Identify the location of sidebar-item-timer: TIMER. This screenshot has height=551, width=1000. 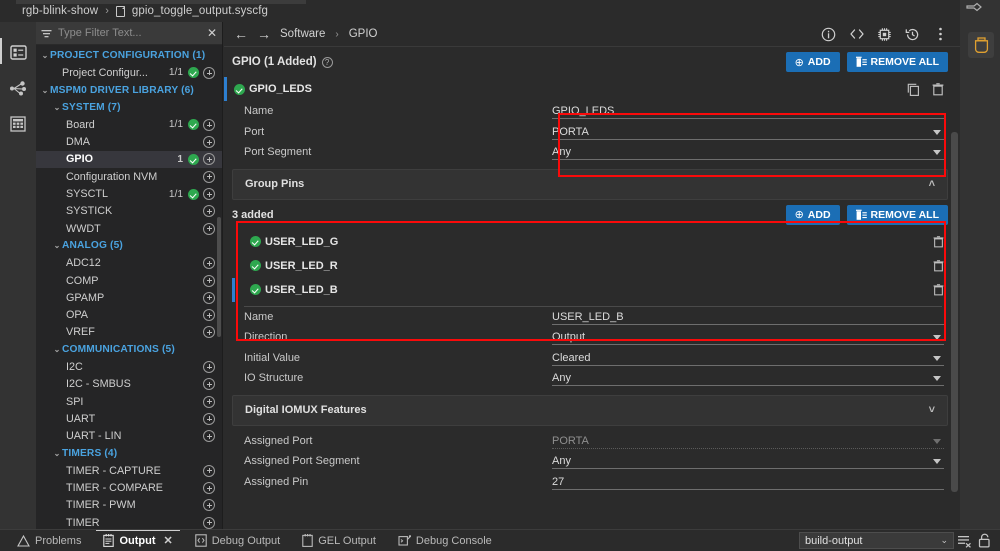
(129, 521).